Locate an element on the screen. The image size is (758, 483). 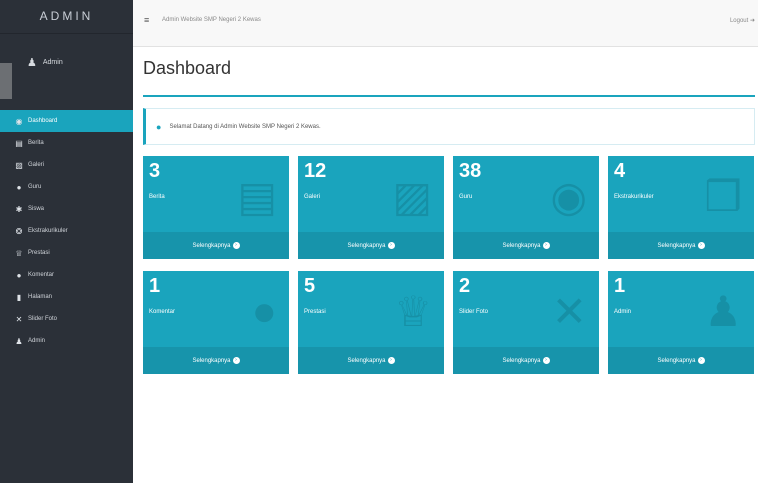
user-circle-icon: ◉ is located at coordinates (568, 196).